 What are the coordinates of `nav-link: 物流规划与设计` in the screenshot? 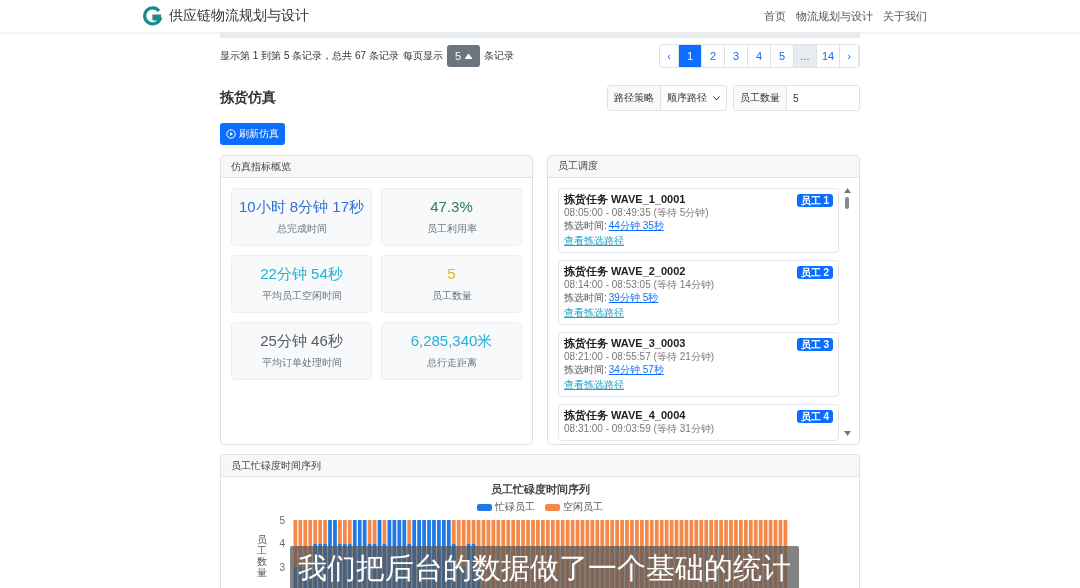 It's located at (834, 16).